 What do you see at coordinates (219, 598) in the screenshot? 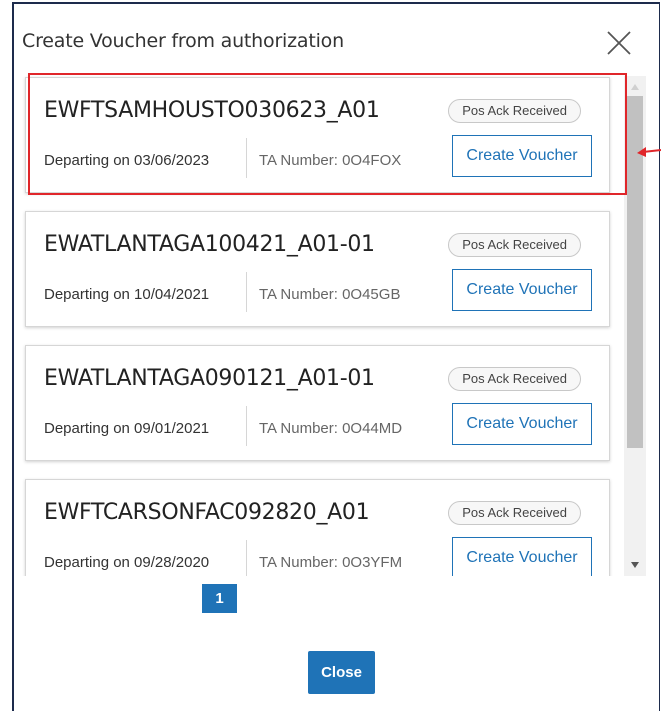
I see `page-number-button: 1` at bounding box center [219, 598].